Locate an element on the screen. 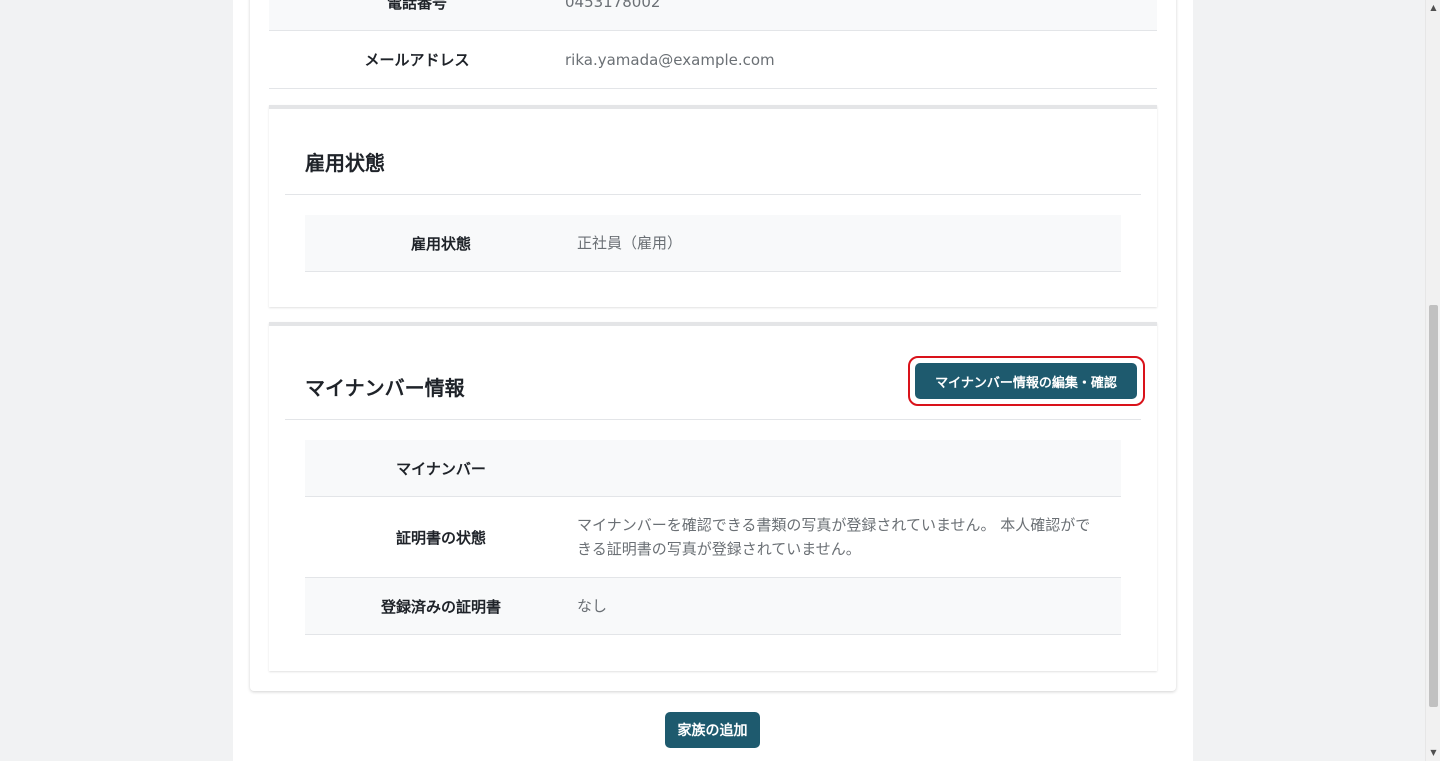 The image size is (1440, 761). employment-status-label: 雇用状態 is located at coordinates (440, 243).